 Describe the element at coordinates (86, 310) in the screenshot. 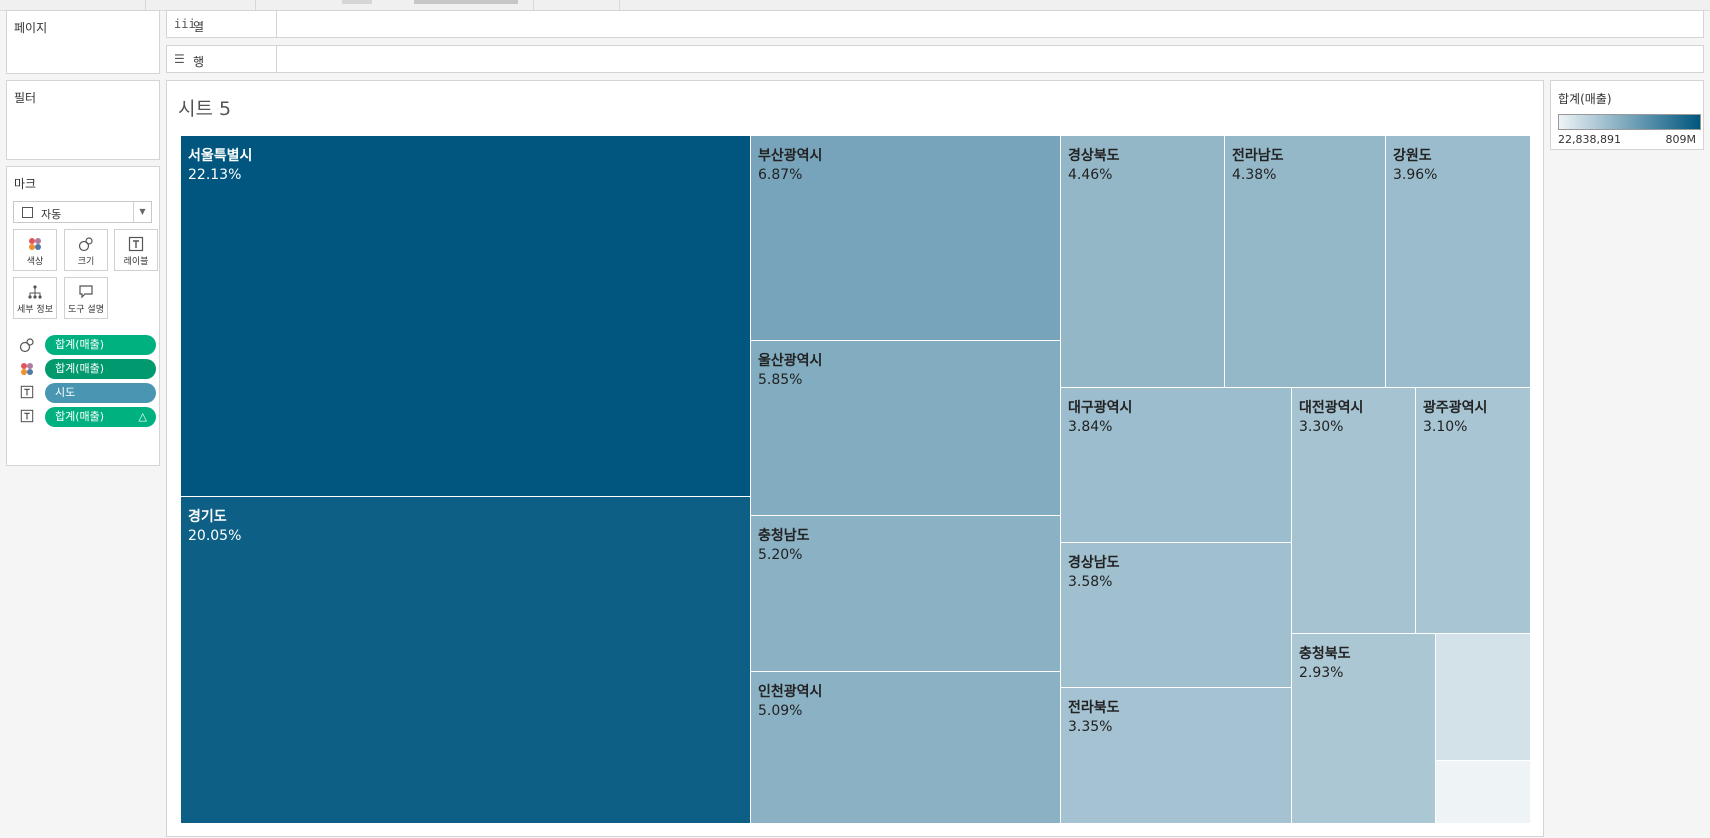

I see `tooltip-button-label: 도구 설명` at that location.